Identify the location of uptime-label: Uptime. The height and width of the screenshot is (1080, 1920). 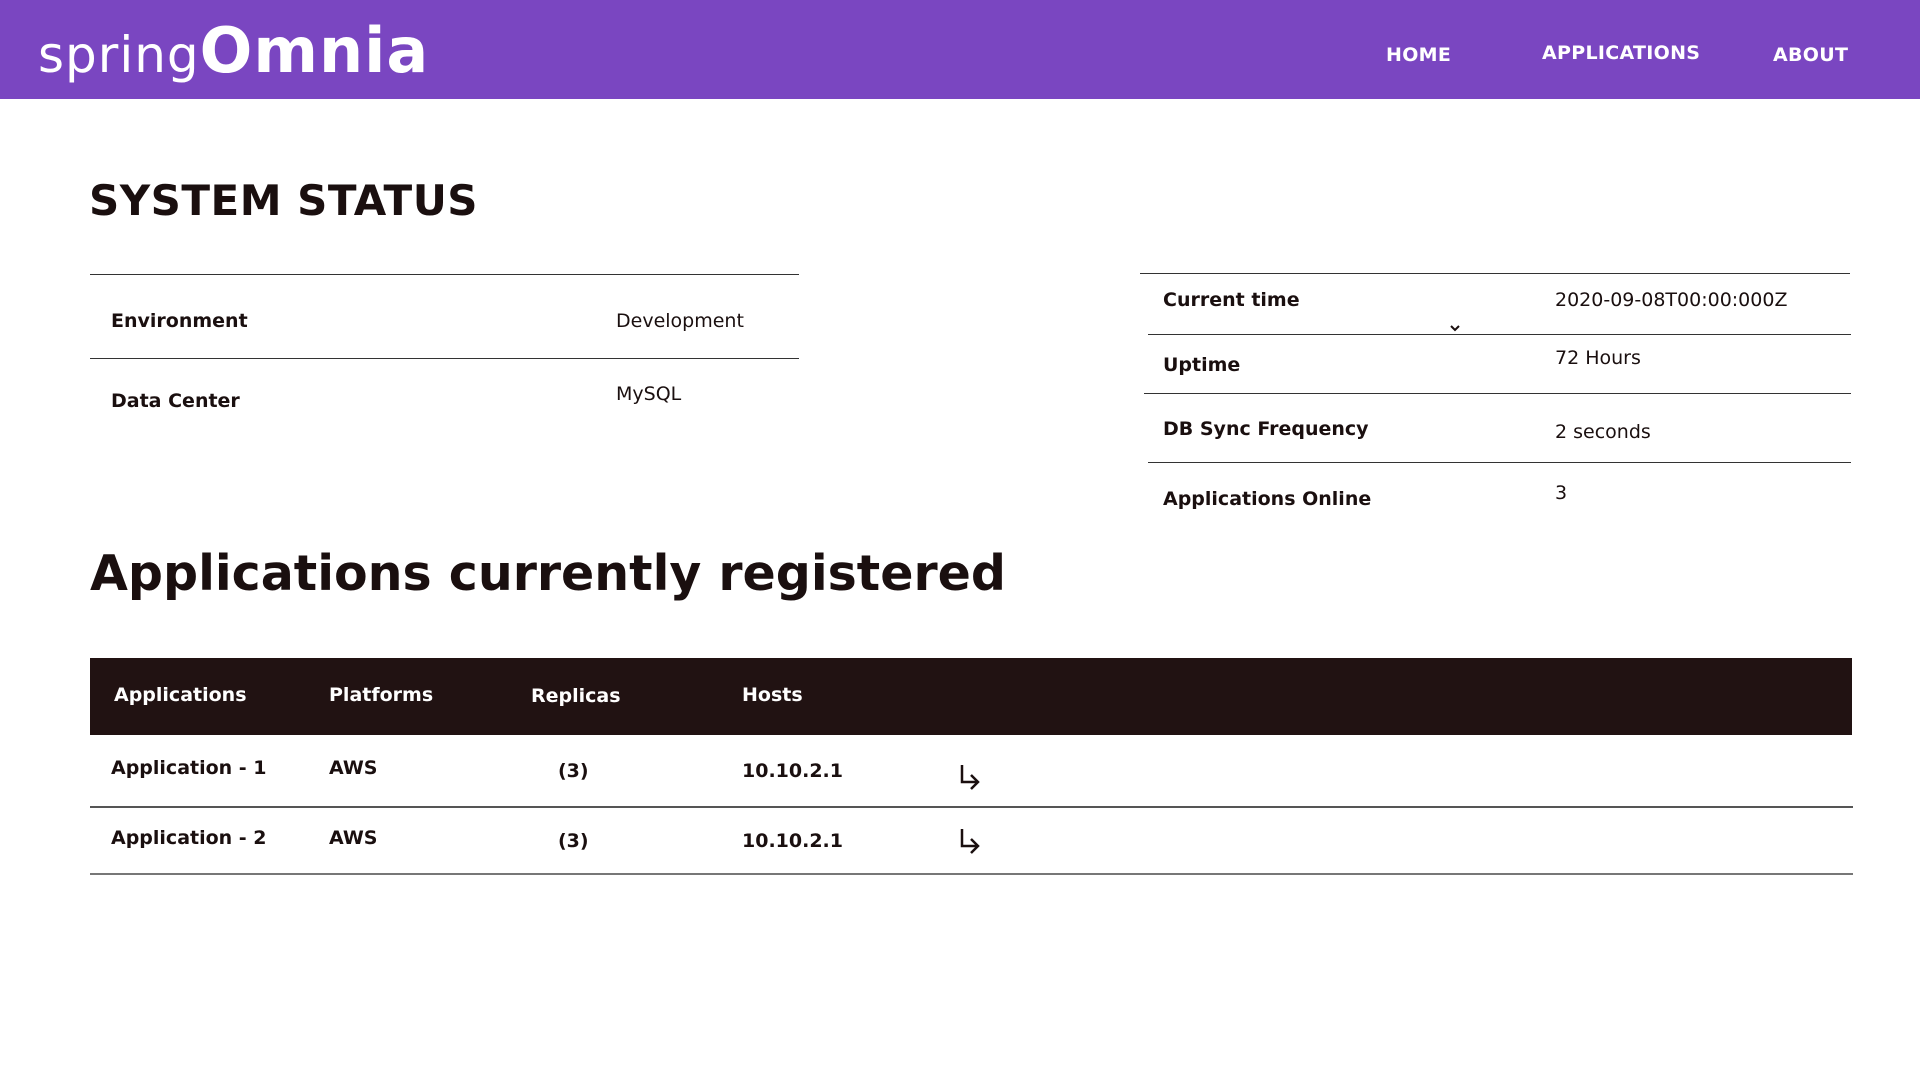
(1202, 365).